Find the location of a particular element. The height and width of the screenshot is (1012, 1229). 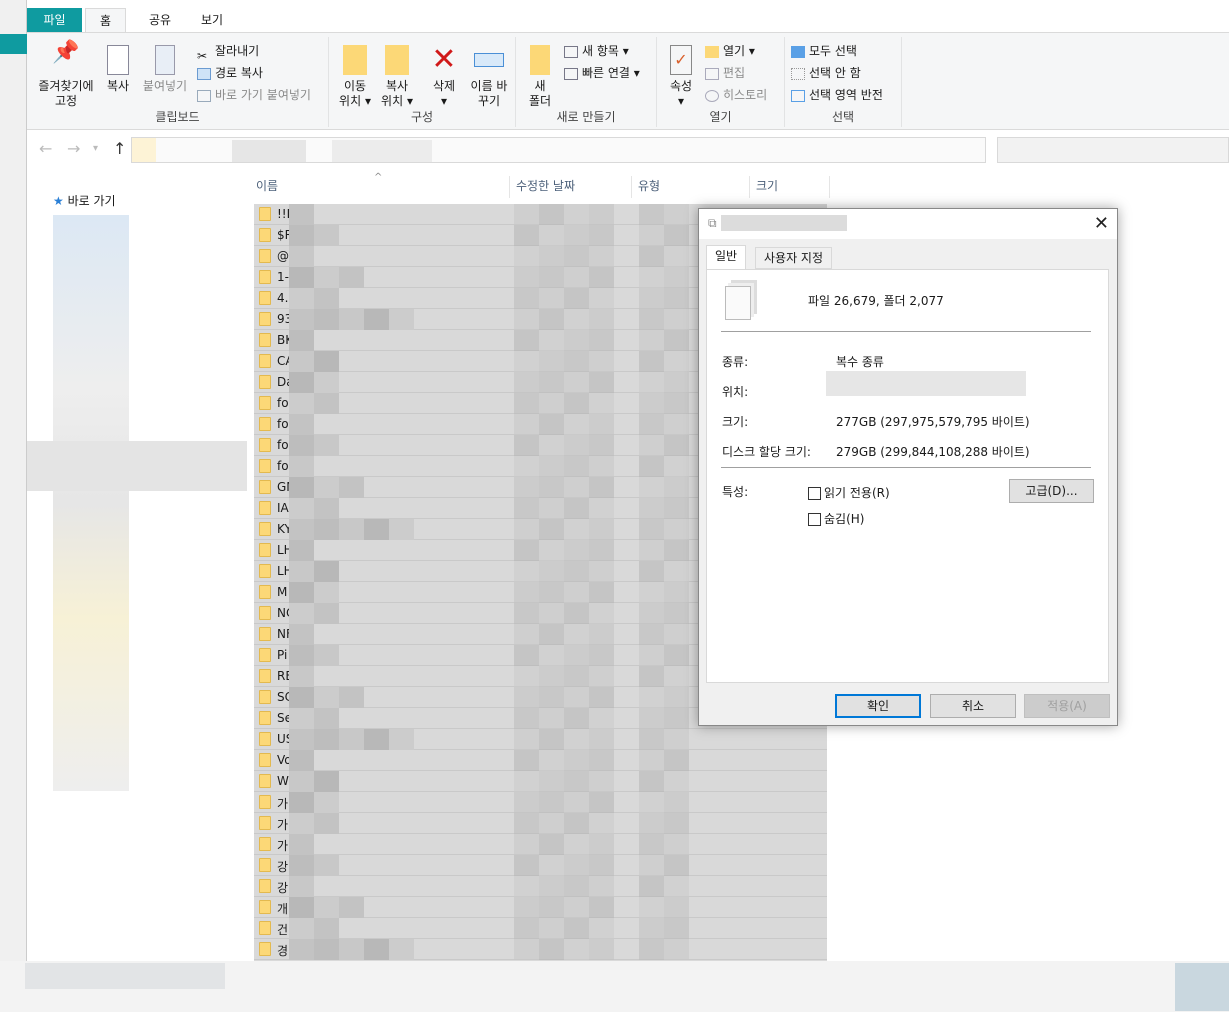

rename-button: 이름 바꾸기 is located at coordinates (489, 77).